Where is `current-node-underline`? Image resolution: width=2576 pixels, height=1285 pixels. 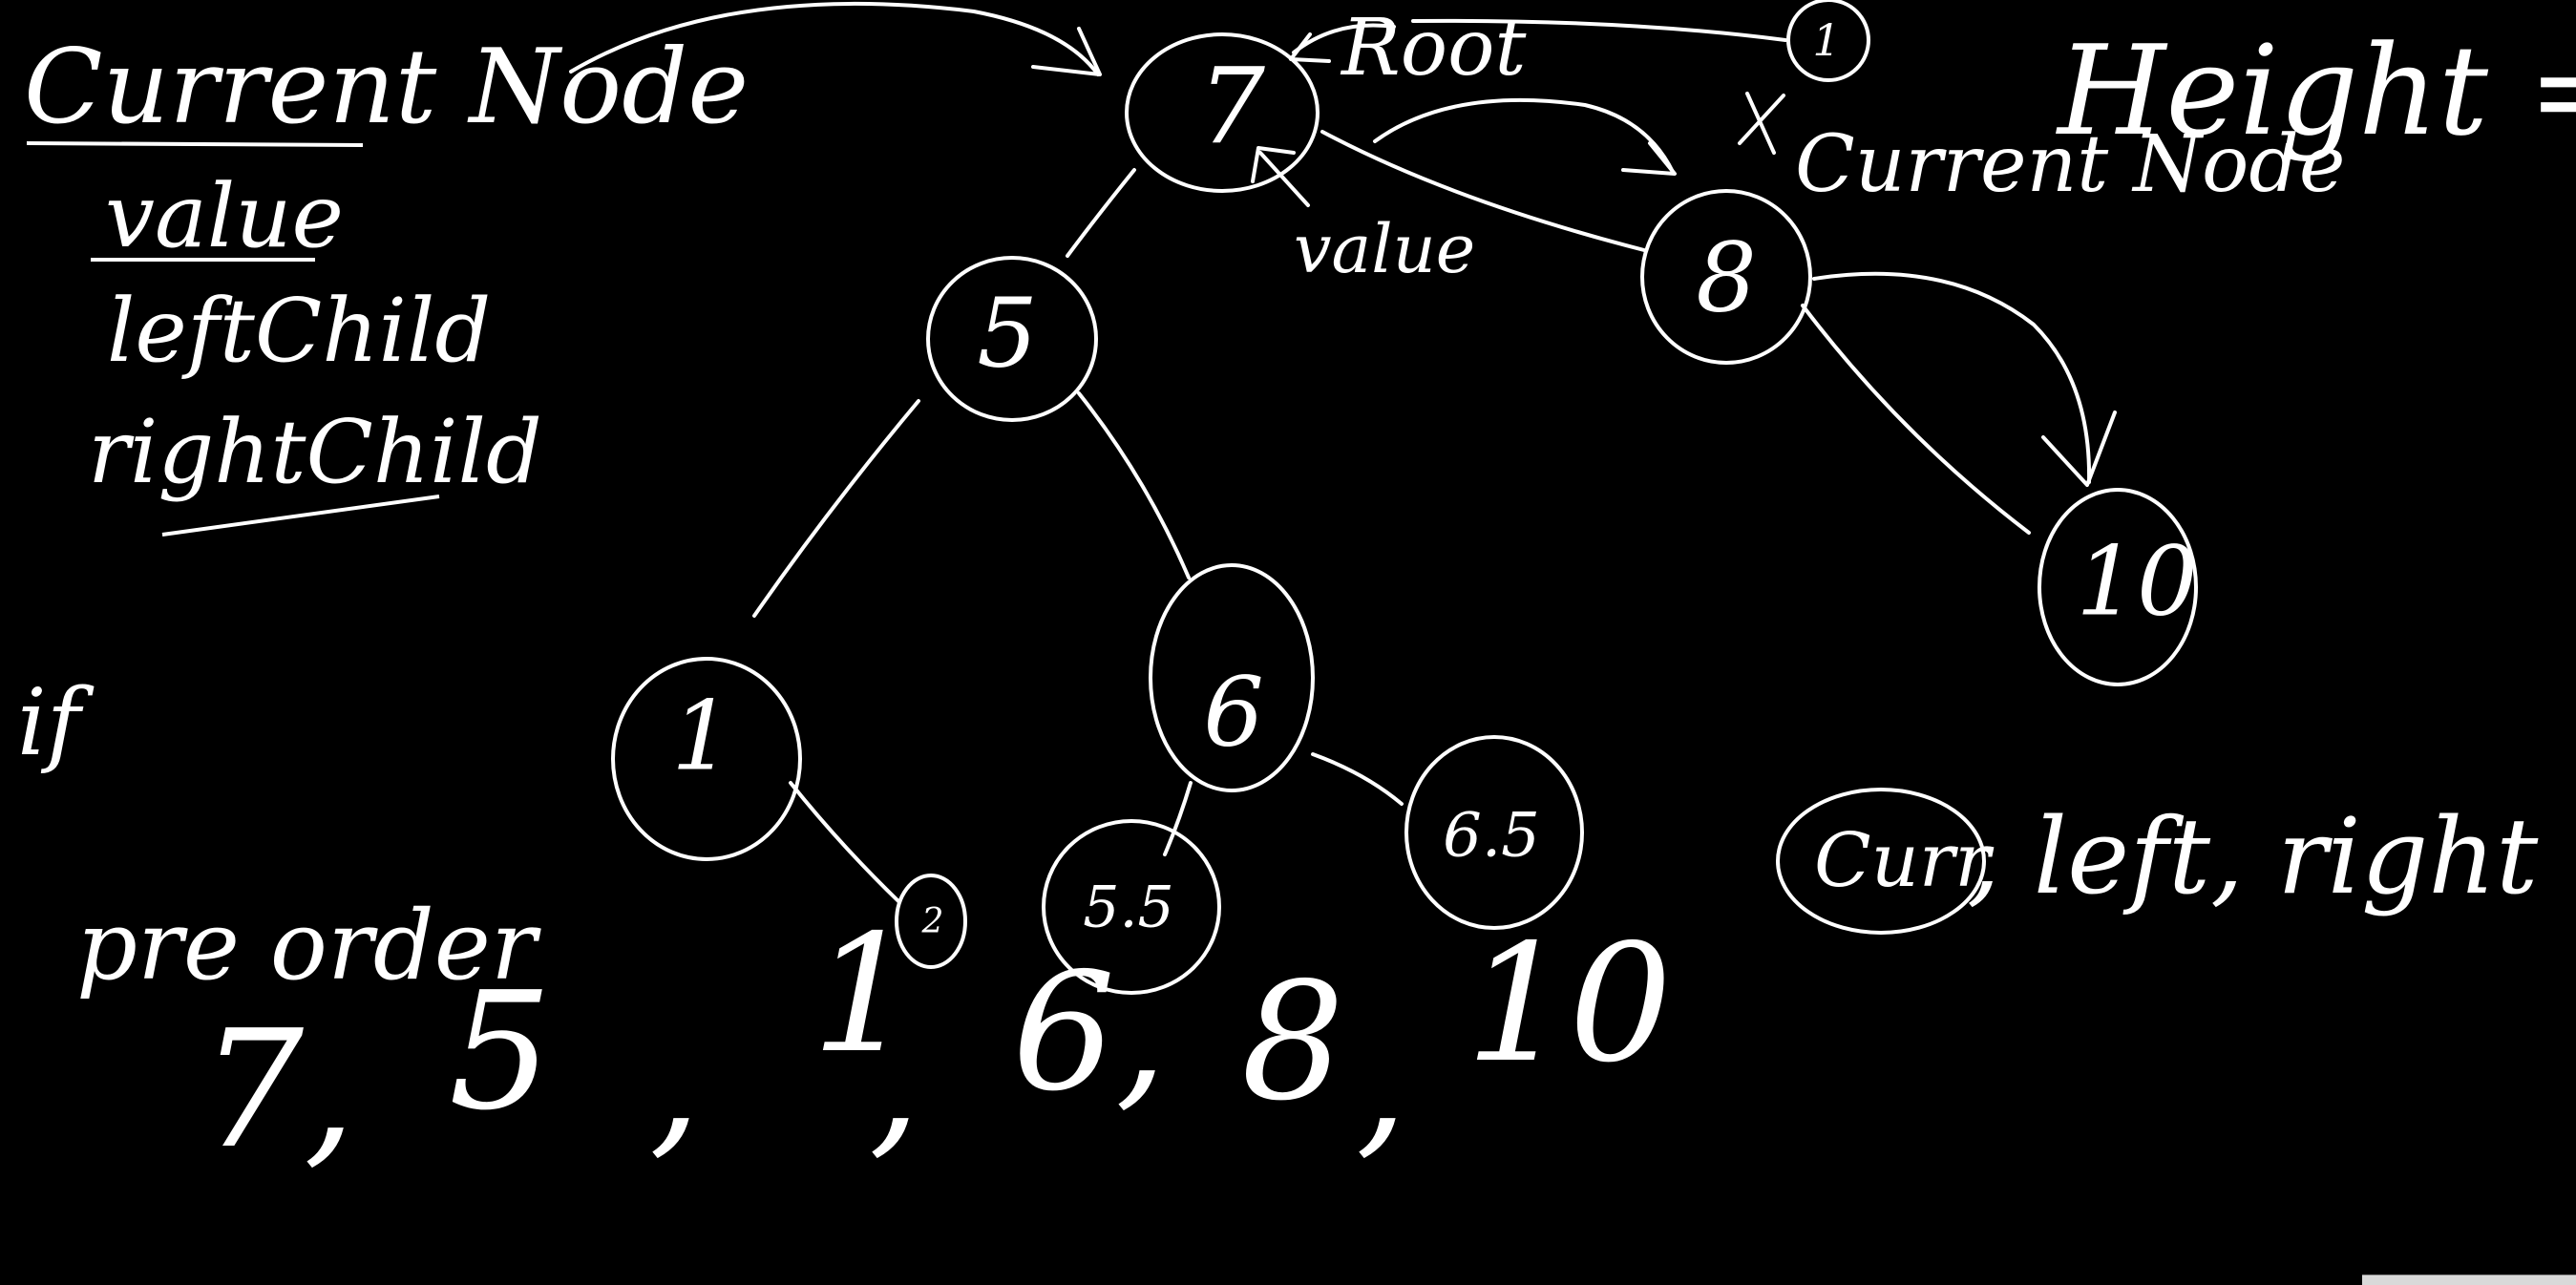
current-node-underline is located at coordinates (195, 144).